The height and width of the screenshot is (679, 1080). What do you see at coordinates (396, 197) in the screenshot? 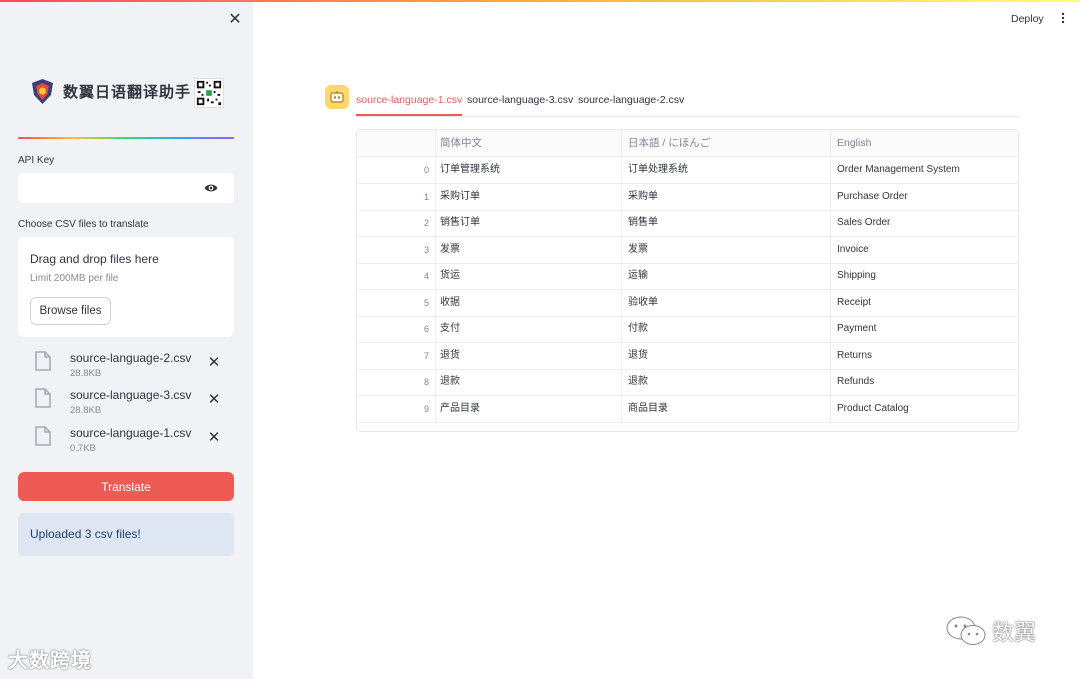
I see `cell-index: 1` at bounding box center [396, 197].